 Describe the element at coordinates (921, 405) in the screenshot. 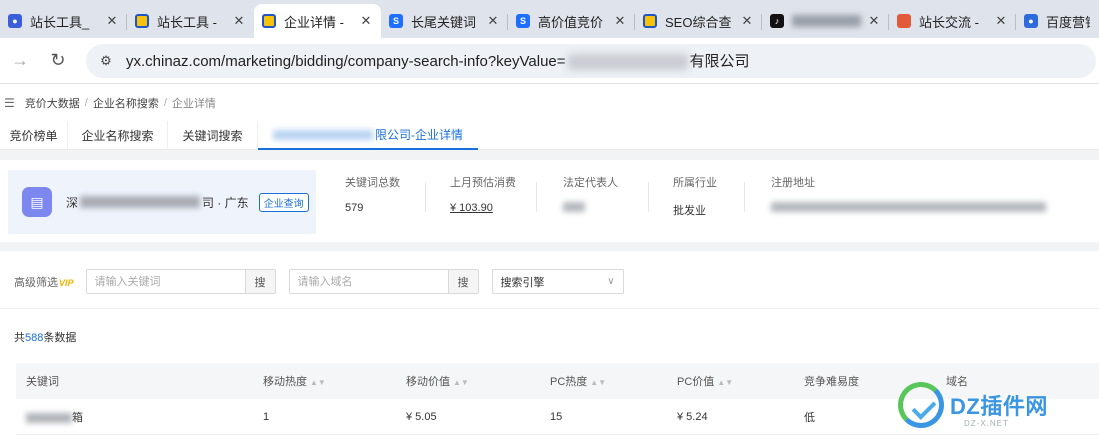

I see `dz-logo-icon` at that location.